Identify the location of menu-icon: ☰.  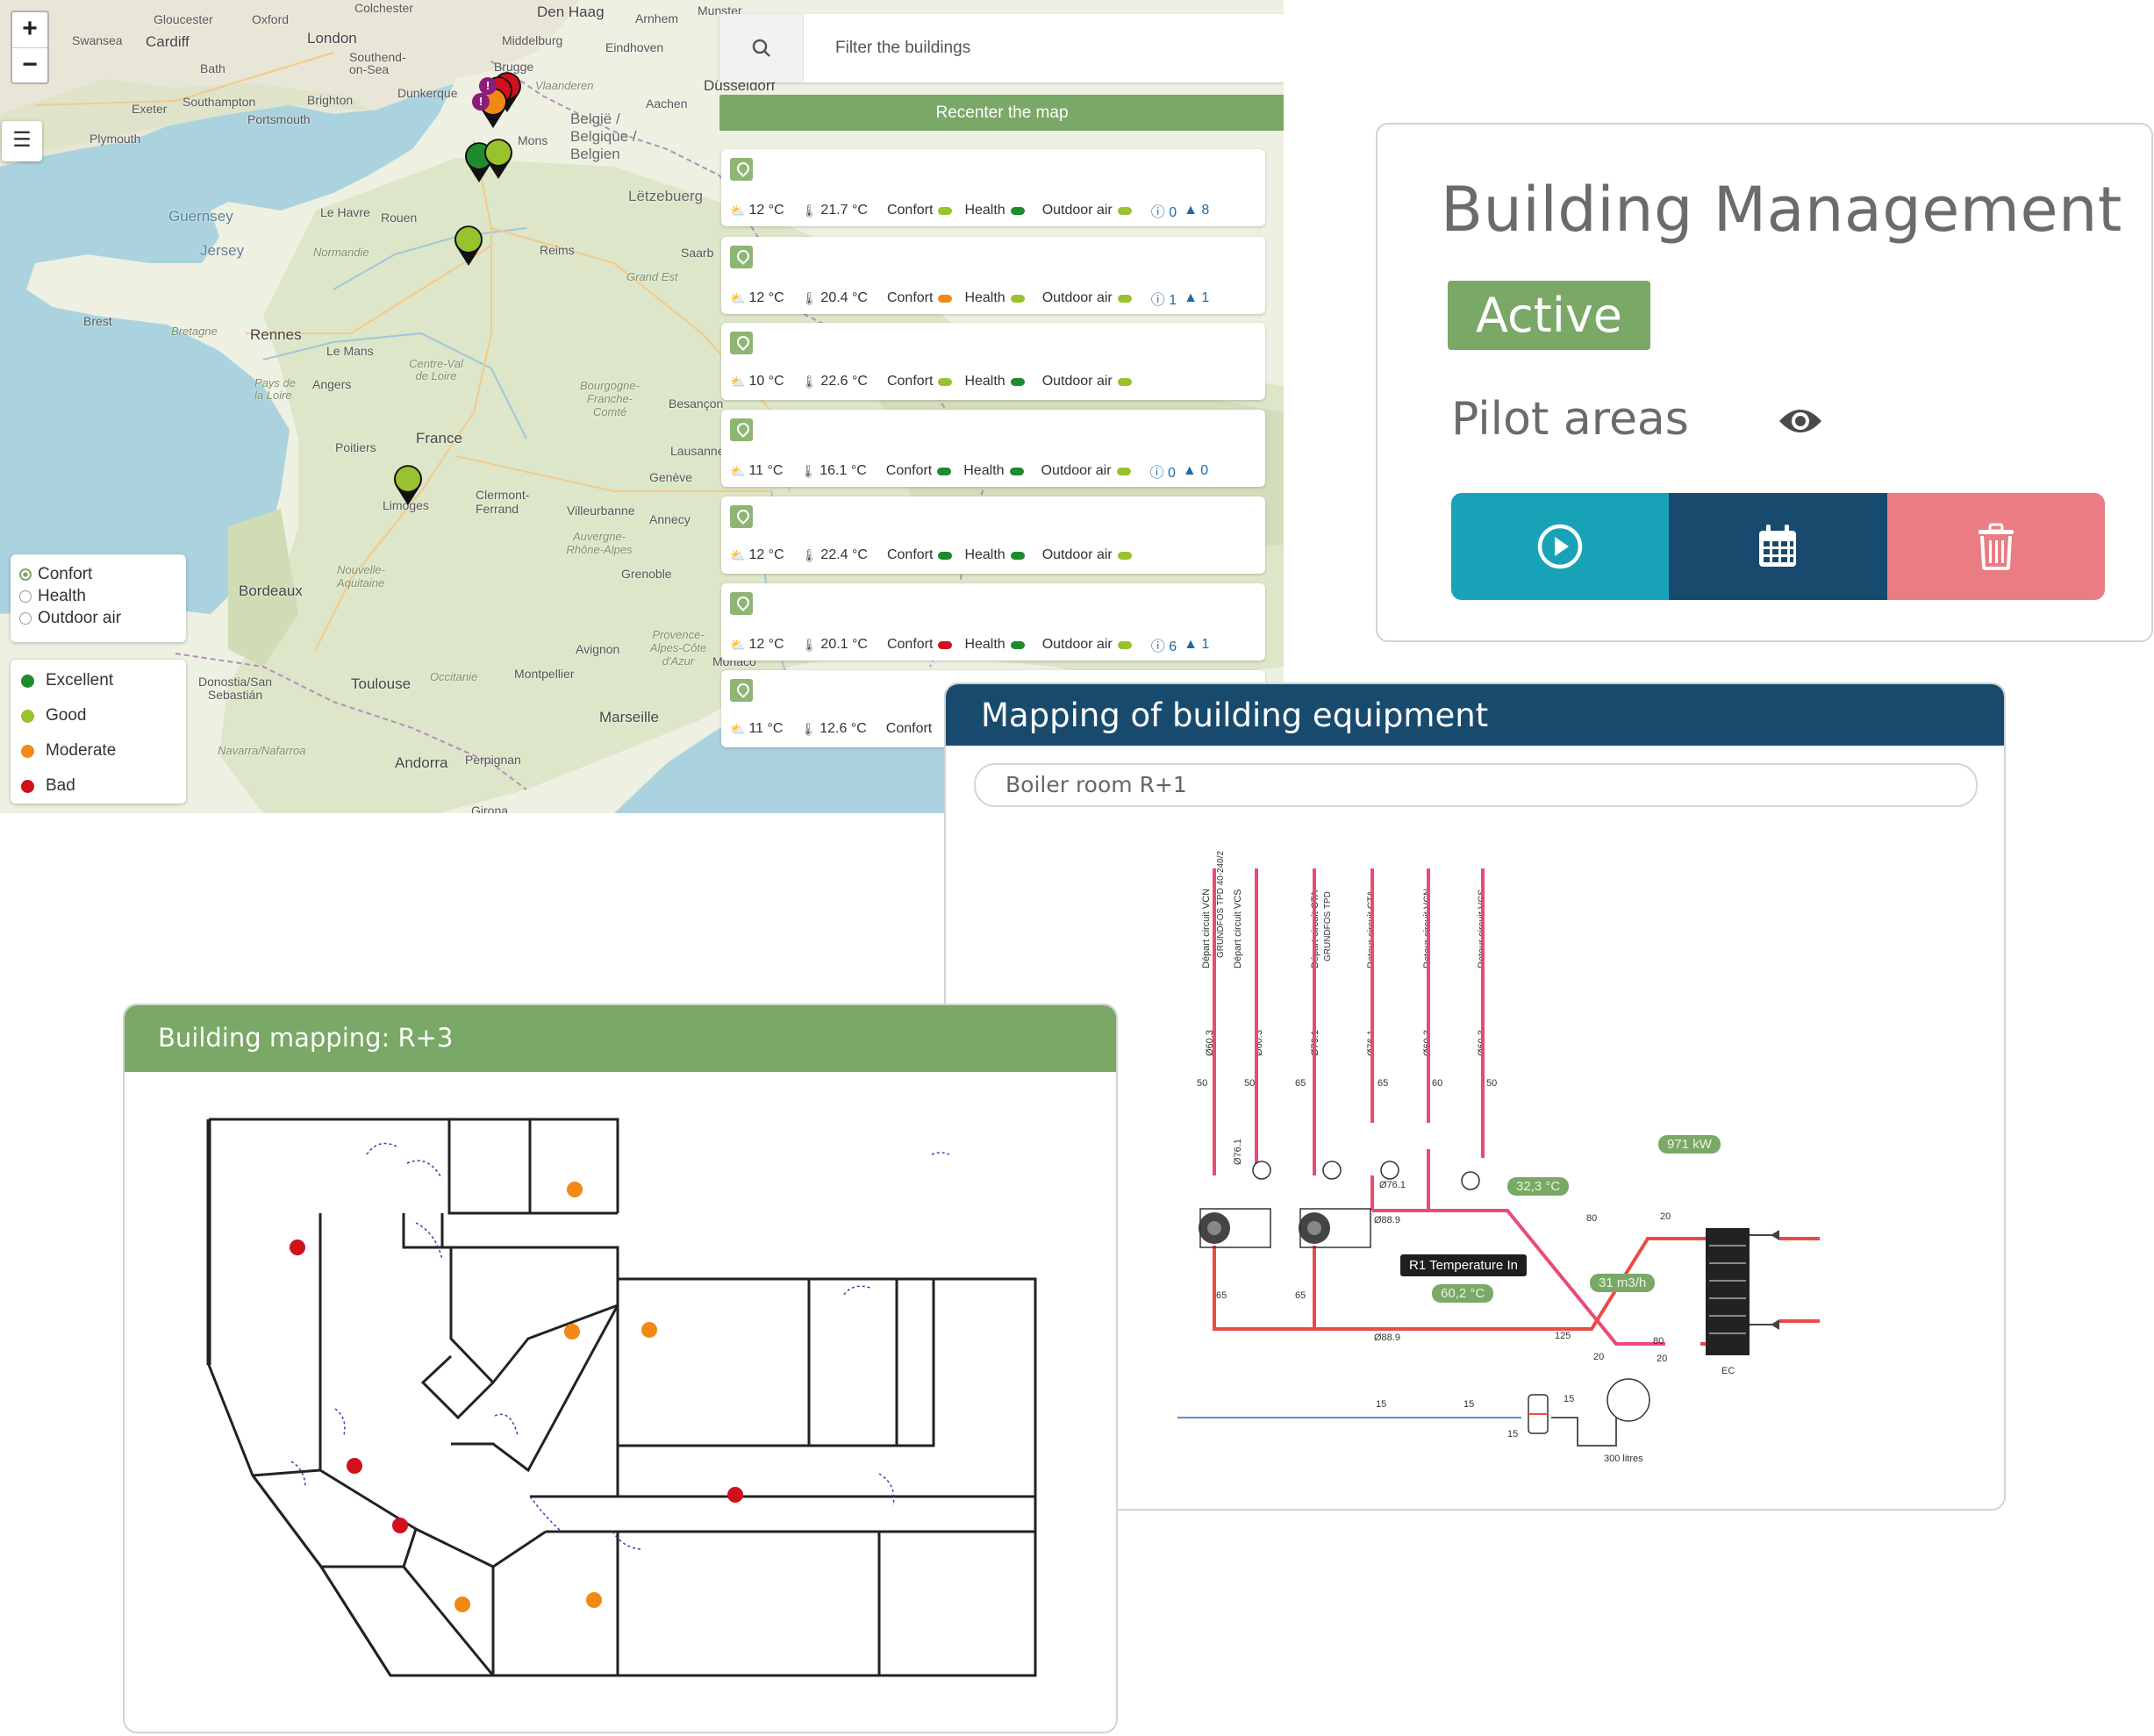
(22, 141).